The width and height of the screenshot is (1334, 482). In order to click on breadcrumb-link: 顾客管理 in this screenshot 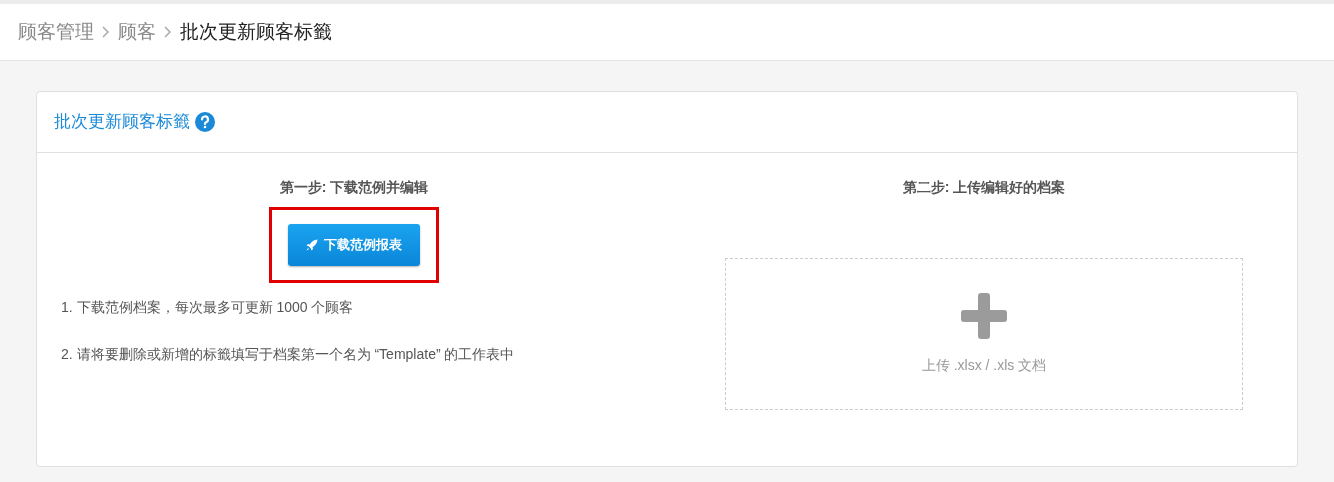, I will do `click(56, 32)`.